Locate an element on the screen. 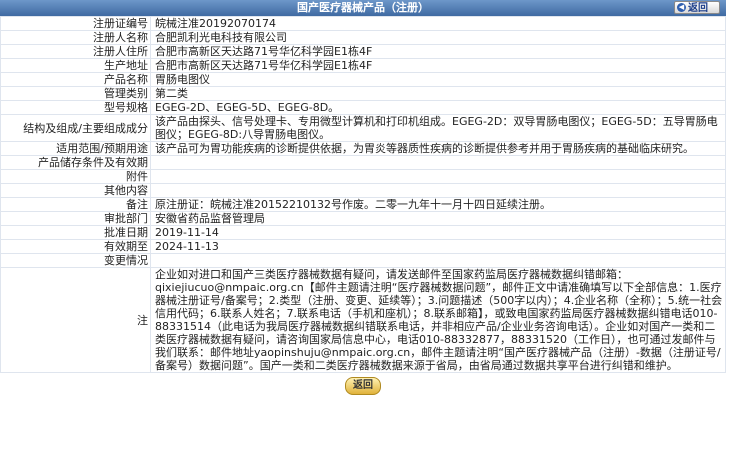 The height and width of the screenshot is (474, 737). table-row: 注册人名称 合肥凯利光电科技有限公司 is located at coordinates (363, 37).